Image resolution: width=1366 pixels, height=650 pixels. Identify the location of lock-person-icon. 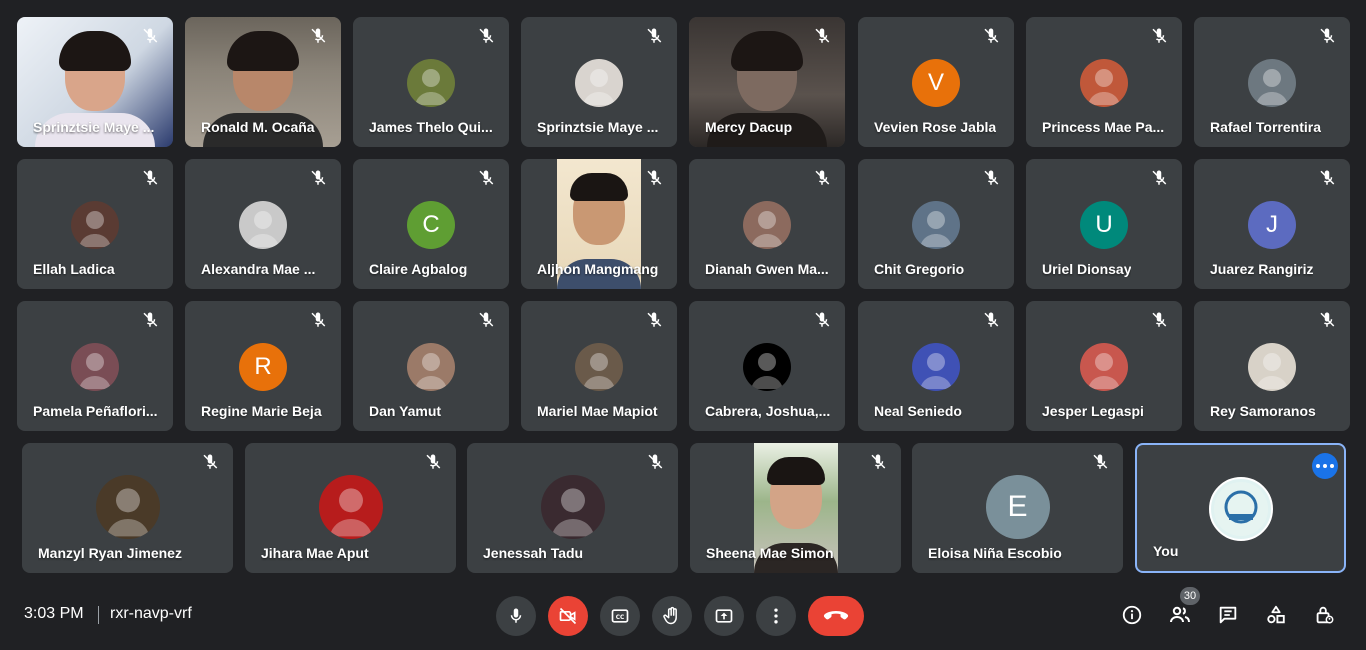
(1325, 615).